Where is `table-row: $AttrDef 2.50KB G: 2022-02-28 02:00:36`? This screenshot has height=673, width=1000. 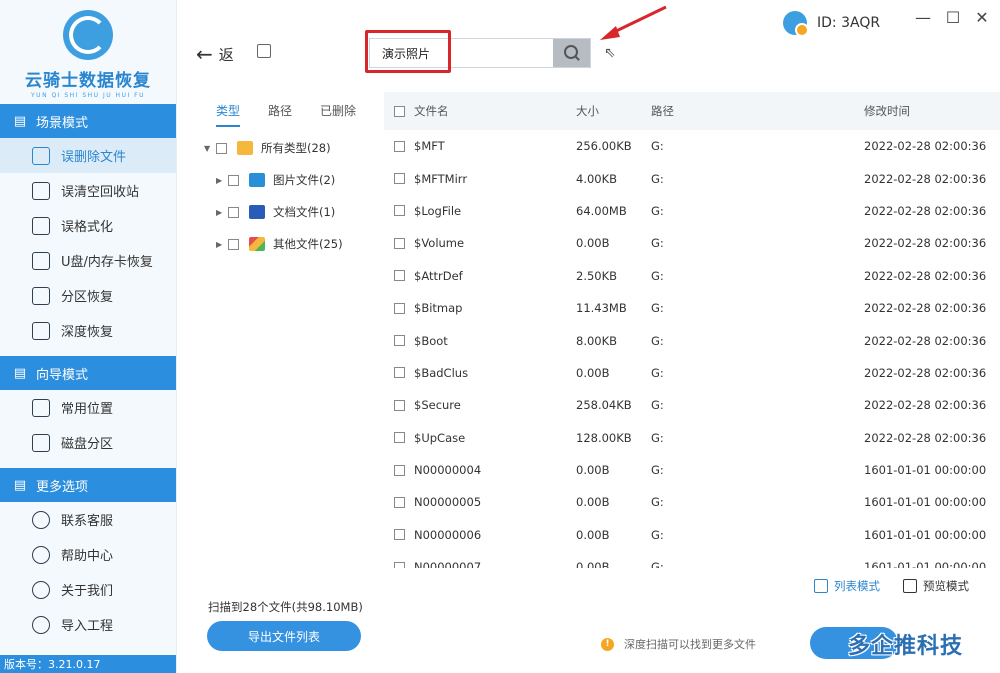
table-row: $AttrDef 2.50KB G: 2022-02-28 02:00:36 is located at coordinates (692, 276).